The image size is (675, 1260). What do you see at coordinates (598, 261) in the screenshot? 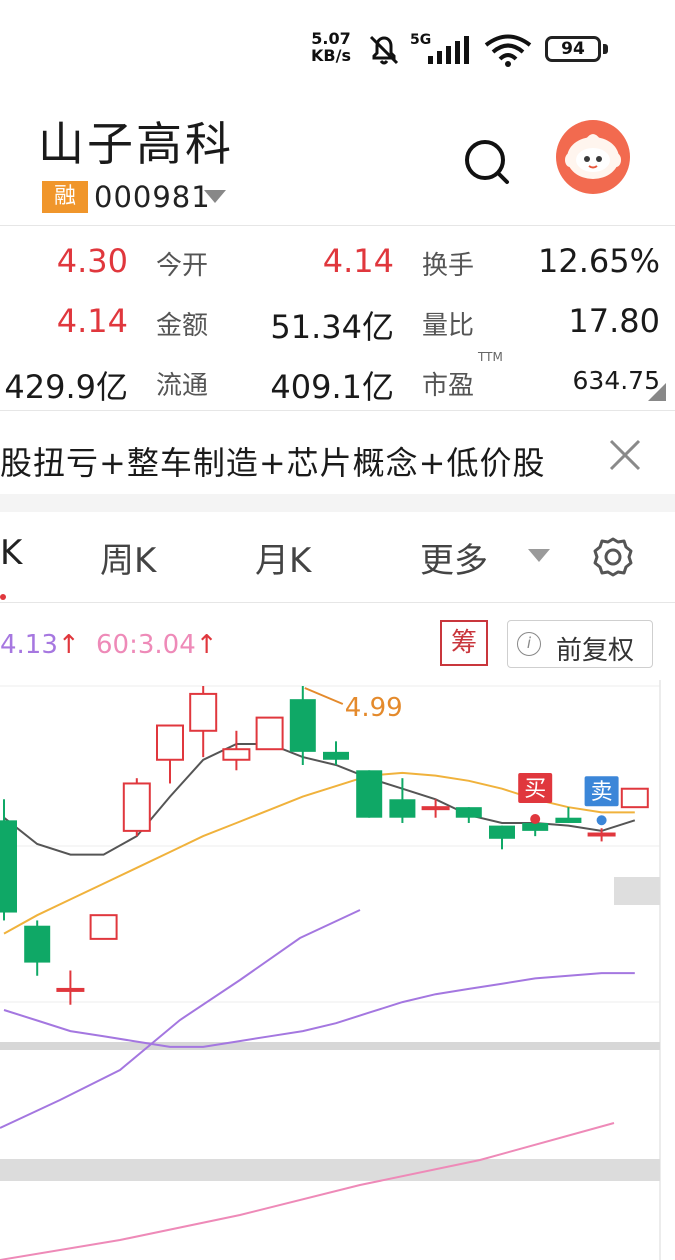
I see `quote-value: 12.65%` at bounding box center [598, 261].